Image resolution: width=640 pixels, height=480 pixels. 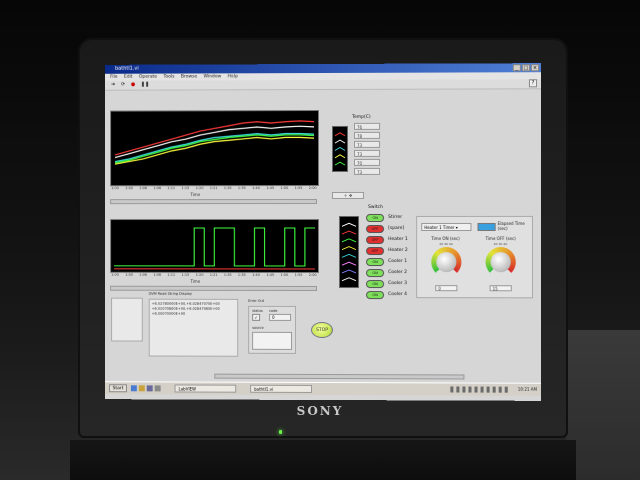 What do you see at coordinates (185, 308) in the screenshot?
I see `dvm-line-2: +6.02070800E+00,+6.02847080E+00` at bounding box center [185, 308].